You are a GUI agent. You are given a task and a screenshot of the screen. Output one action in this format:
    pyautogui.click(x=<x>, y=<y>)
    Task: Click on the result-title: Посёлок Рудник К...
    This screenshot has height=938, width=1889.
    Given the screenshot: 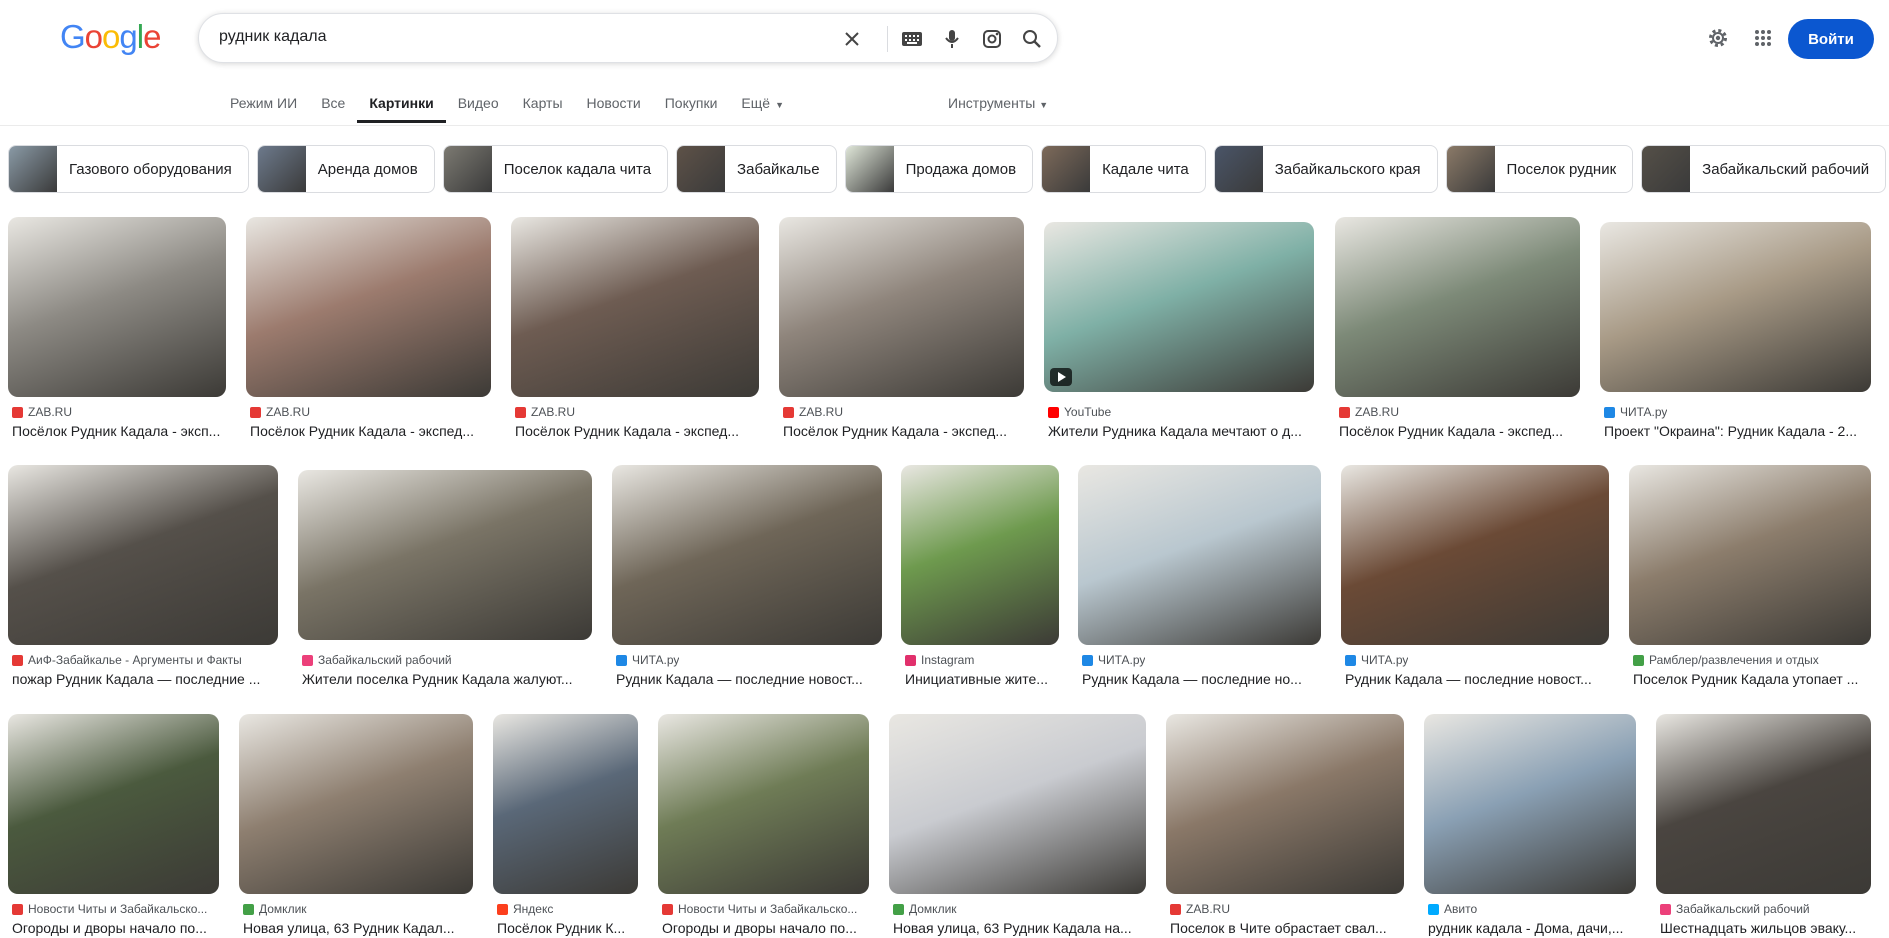 What is the action you would take?
    pyautogui.click(x=567, y=928)
    